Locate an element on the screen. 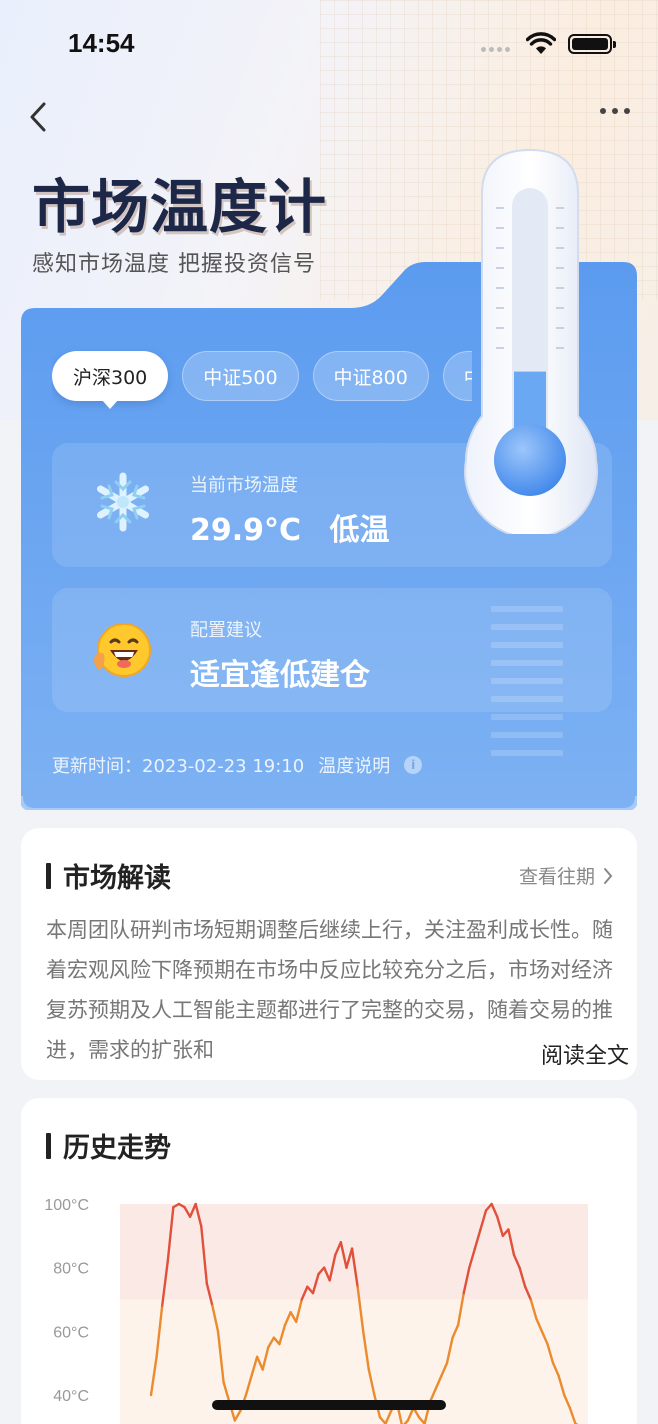 Image resolution: width=658 pixels, height=1424 pixels. back-icon is located at coordinates (39, 118).